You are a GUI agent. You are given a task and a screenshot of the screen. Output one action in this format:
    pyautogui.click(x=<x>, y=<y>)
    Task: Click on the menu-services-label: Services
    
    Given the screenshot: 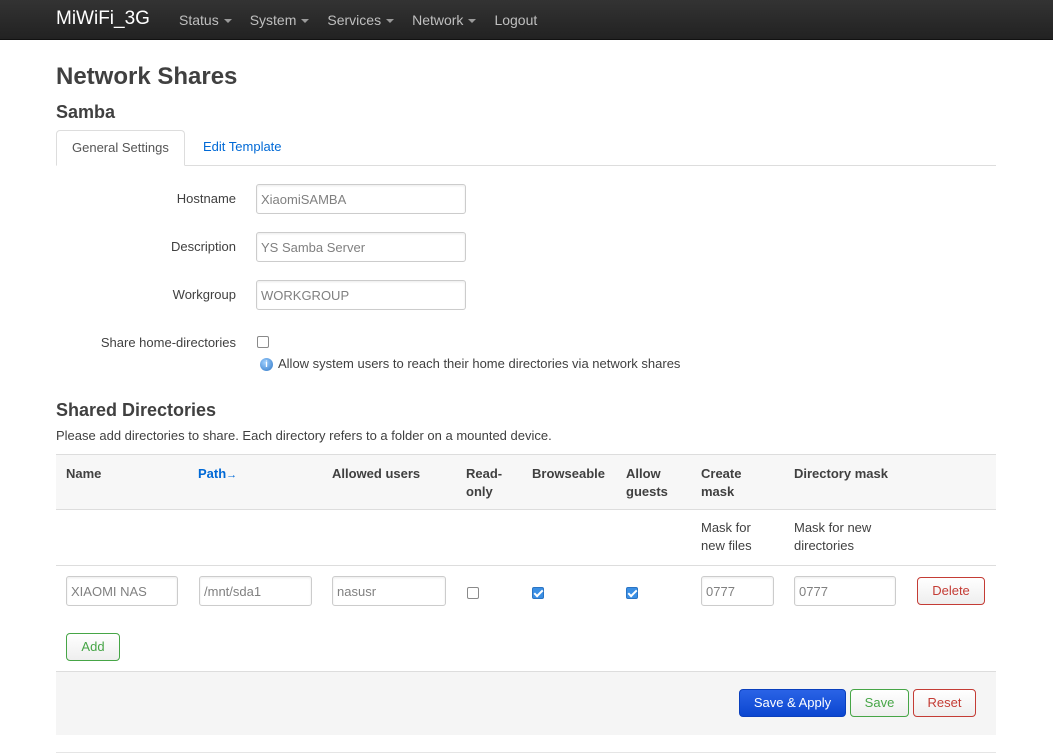 What is the action you would take?
    pyautogui.click(x=354, y=20)
    